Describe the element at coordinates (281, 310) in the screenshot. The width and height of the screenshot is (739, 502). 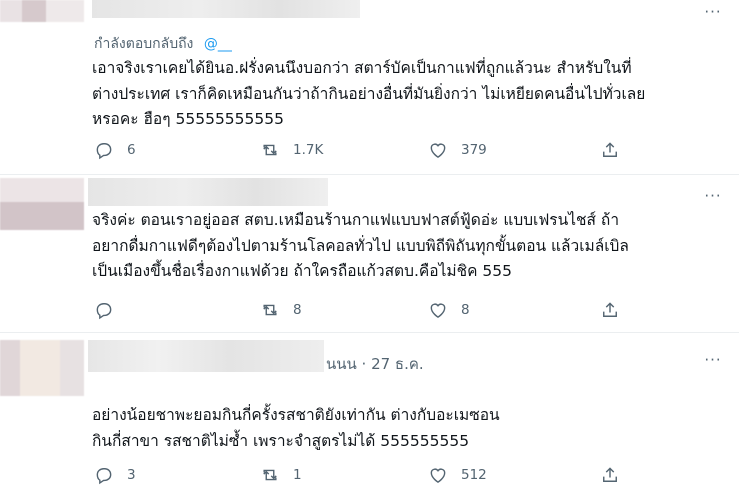
I see `retweet-button: 8` at that location.